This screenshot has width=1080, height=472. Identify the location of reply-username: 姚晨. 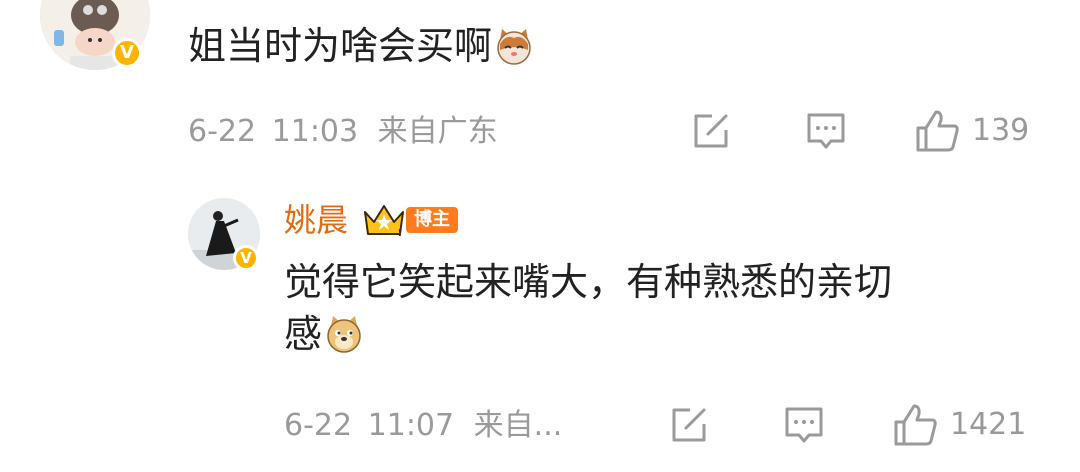
(316, 220).